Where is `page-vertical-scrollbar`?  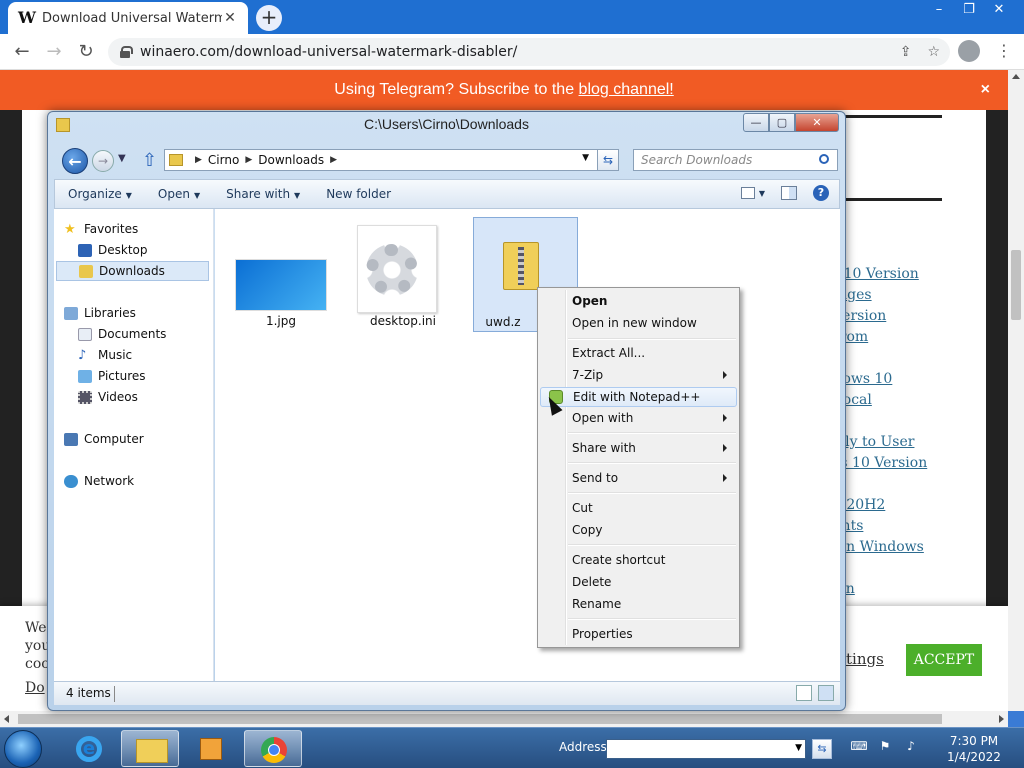
page-vertical-scrollbar is located at coordinates (1016, 390).